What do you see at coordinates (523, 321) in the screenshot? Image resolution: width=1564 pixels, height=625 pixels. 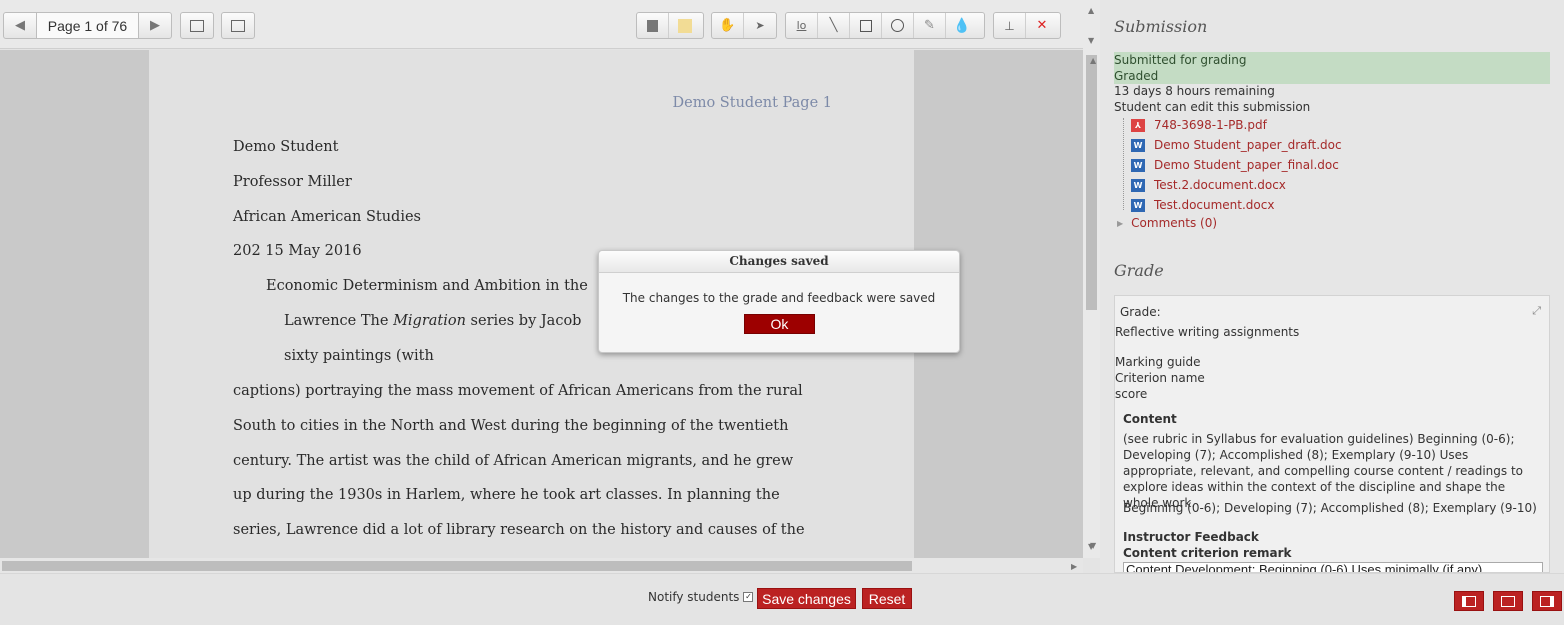 I see `doc-text: series by Jacob` at bounding box center [523, 321].